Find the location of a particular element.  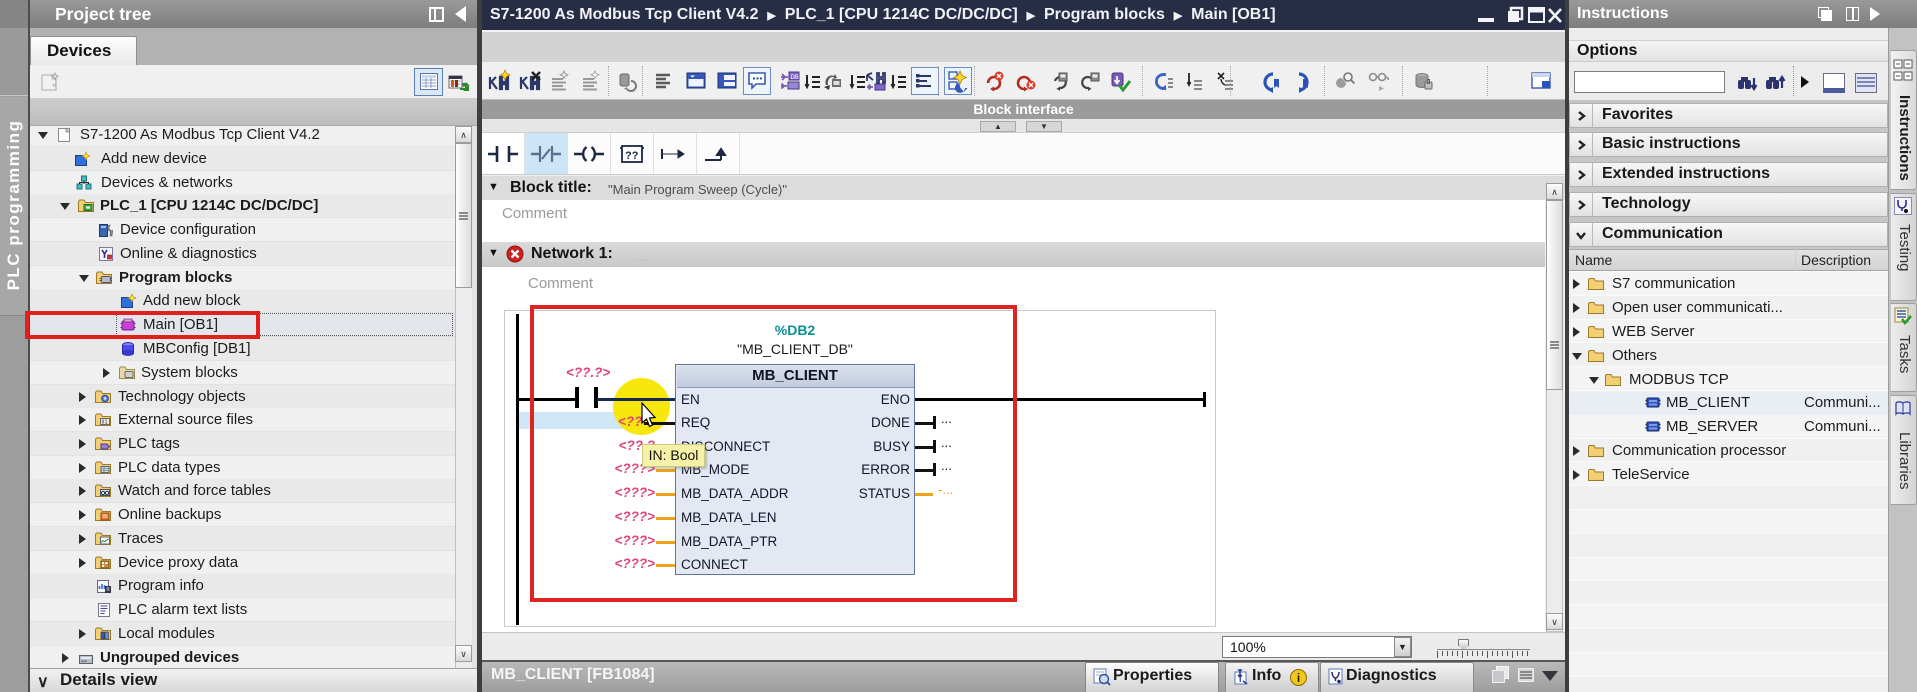

svg-text: DB is located at coordinates (795, 78).